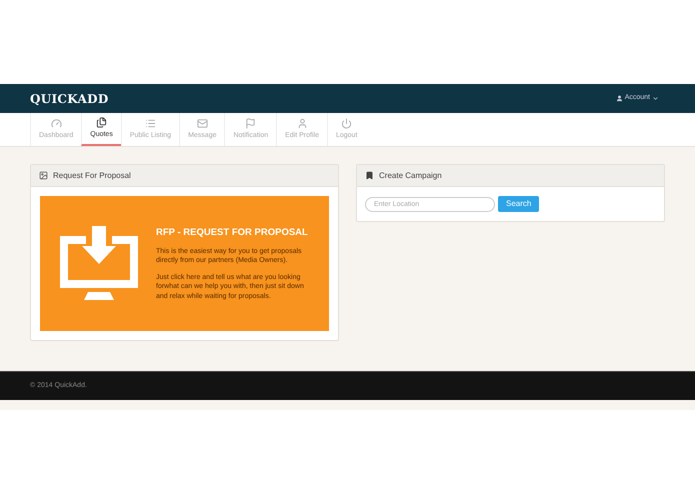 The image size is (695, 494). I want to click on caret-icon, so click(655, 98).